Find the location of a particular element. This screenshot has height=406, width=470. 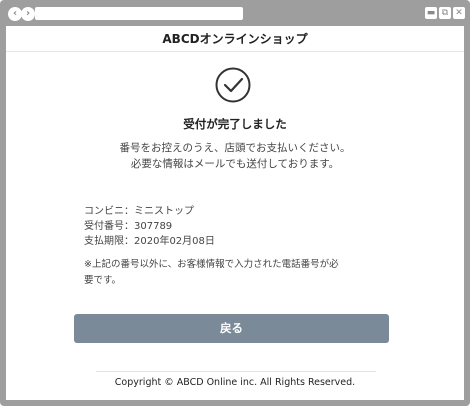

receipt-number: 受付番号：307789 is located at coordinates (128, 226).